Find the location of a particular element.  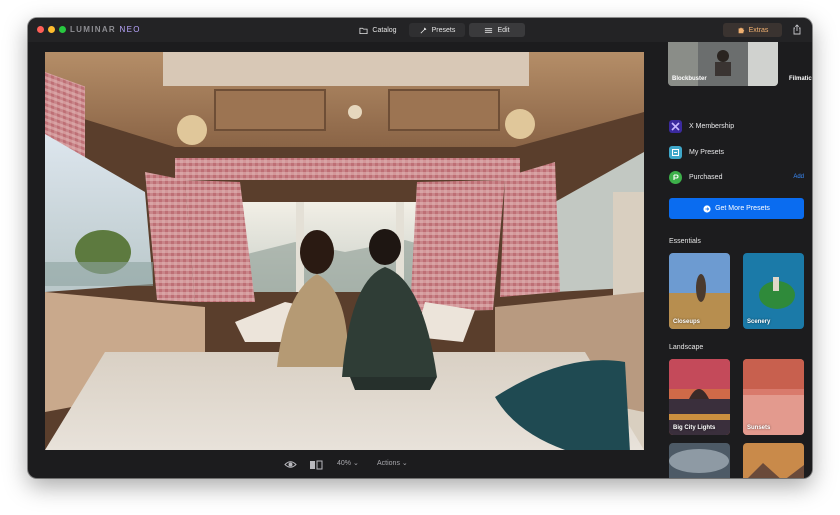

preset-card-sunsets: Sunsets is located at coordinates (773, 397).